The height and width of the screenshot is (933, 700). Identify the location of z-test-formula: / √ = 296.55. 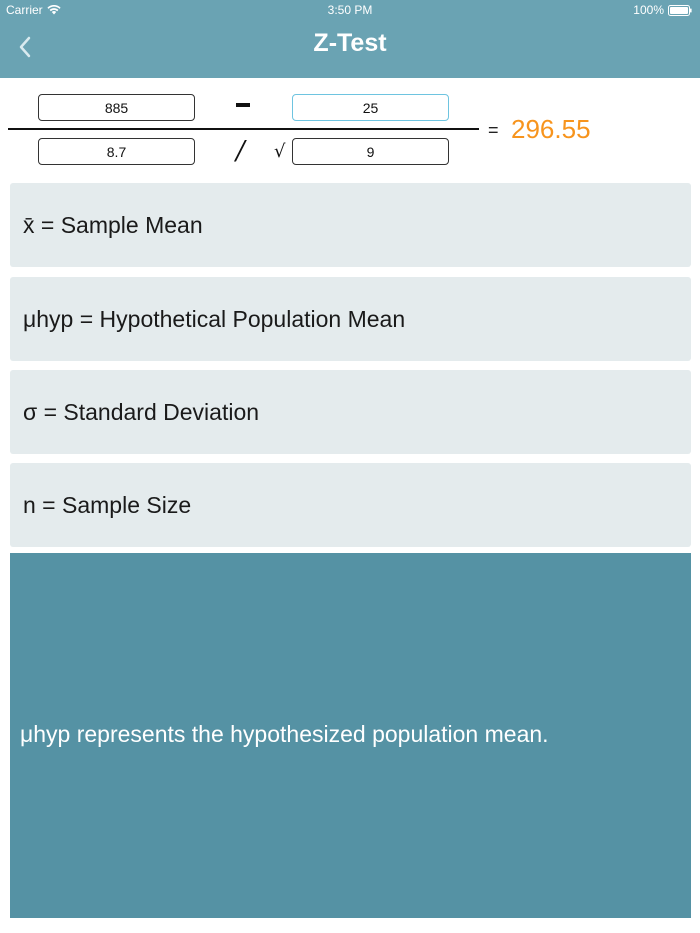
(350, 128).